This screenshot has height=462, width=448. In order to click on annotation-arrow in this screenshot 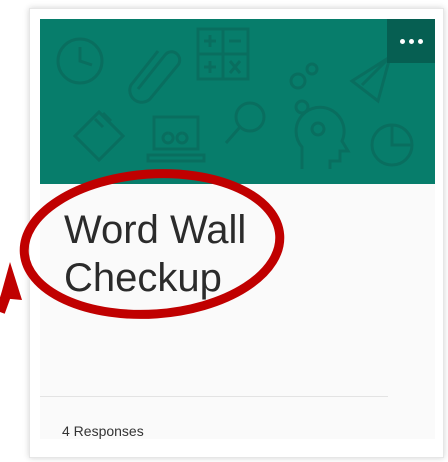, I will do `click(11, 281)`.